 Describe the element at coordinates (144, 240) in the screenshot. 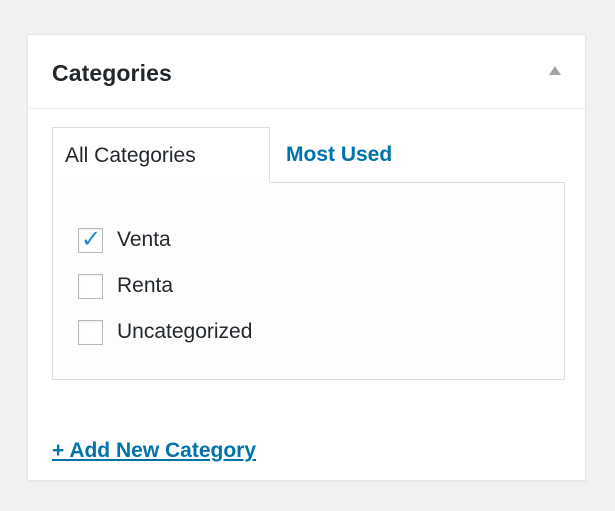

I see `category-label: Venta` at that location.